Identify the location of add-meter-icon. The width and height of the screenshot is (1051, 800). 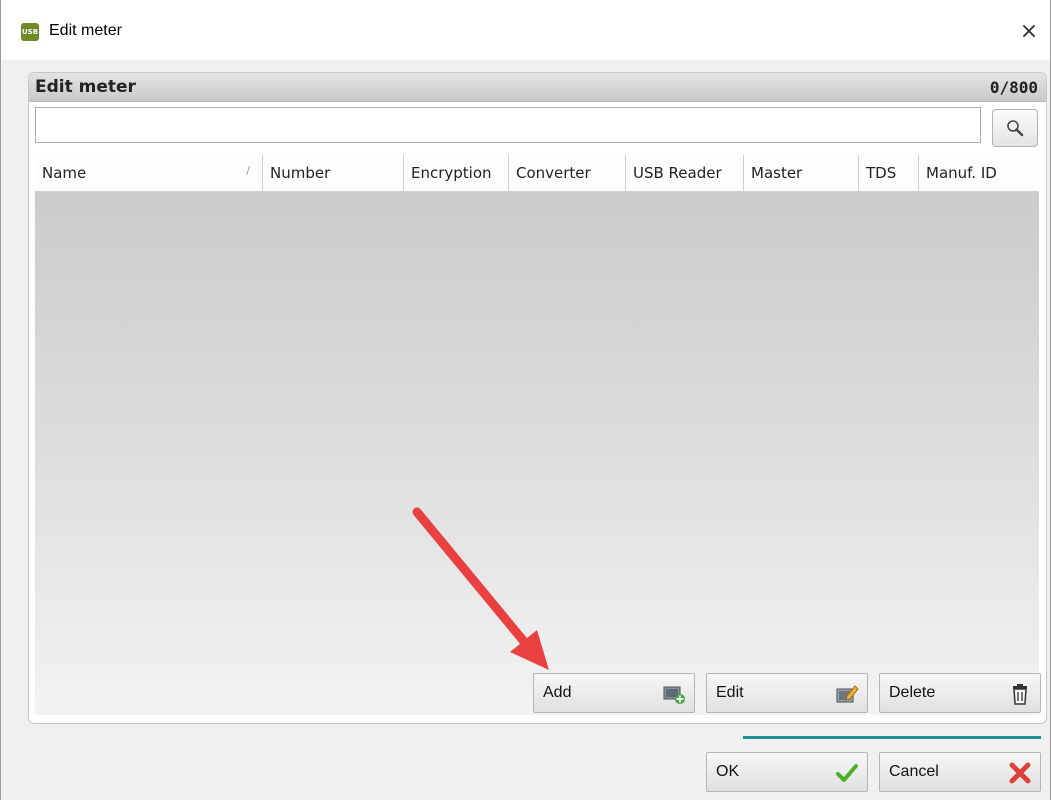
(674, 695).